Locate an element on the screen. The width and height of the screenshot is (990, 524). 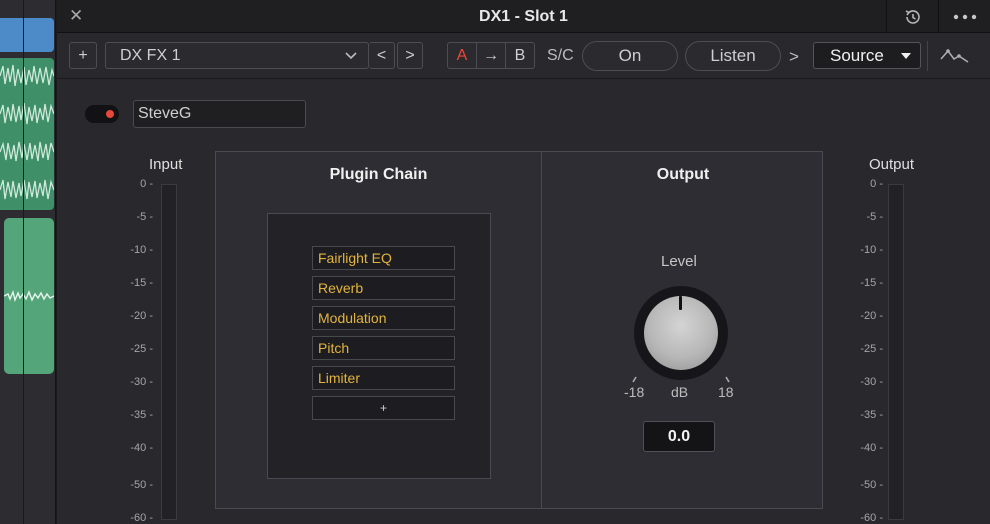
sidechain-label: S/C is located at coordinates (560, 55).